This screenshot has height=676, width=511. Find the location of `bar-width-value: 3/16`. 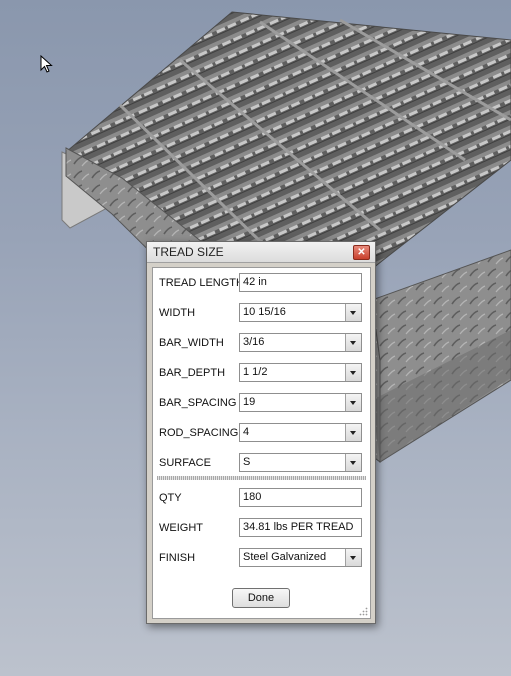

bar-width-value: 3/16 is located at coordinates (254, 342).